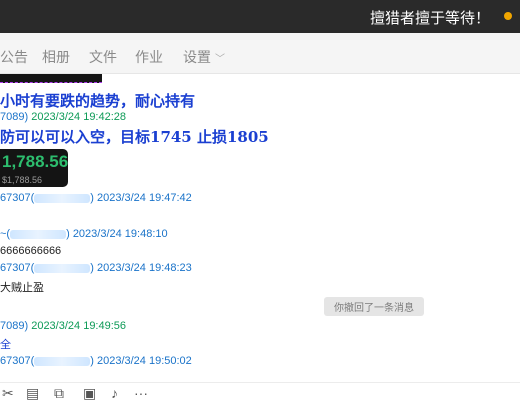 The height and width of the screenshot is (401, 520). What do you see at coordinates (5, 234) in the screenshot?
I see `sender-prefix: ~(` at bounding box center [5, 234].